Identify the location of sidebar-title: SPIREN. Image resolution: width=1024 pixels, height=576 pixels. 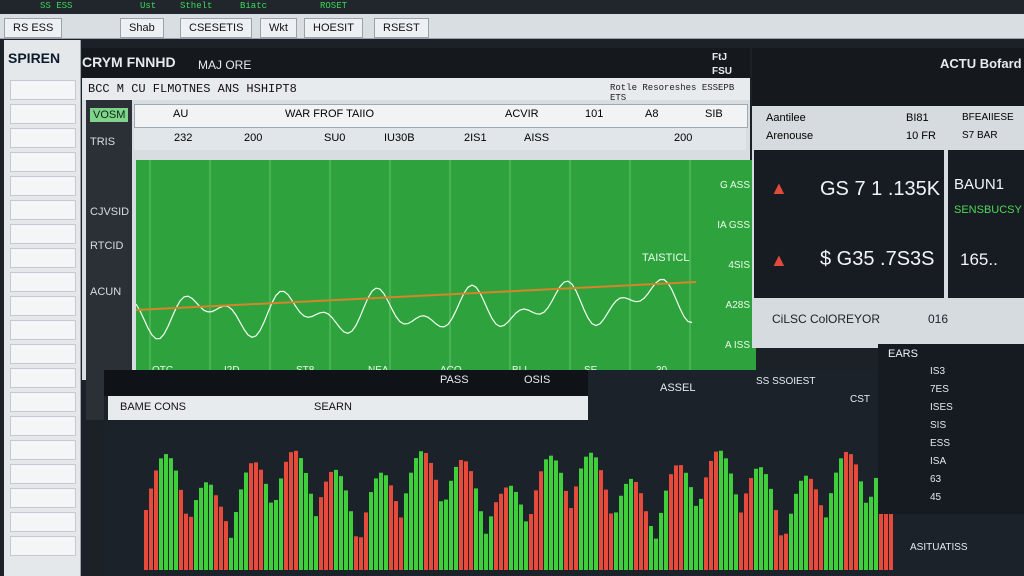
(34, 58).